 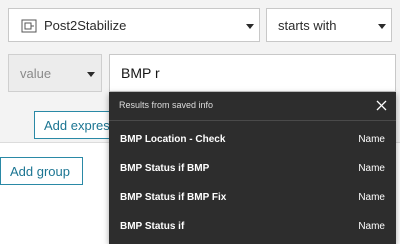 What do you see at coordinates (152, 226) in the screenshot?
I see `suggestion-value: BMP Status if` at bounding box center [152, 226].